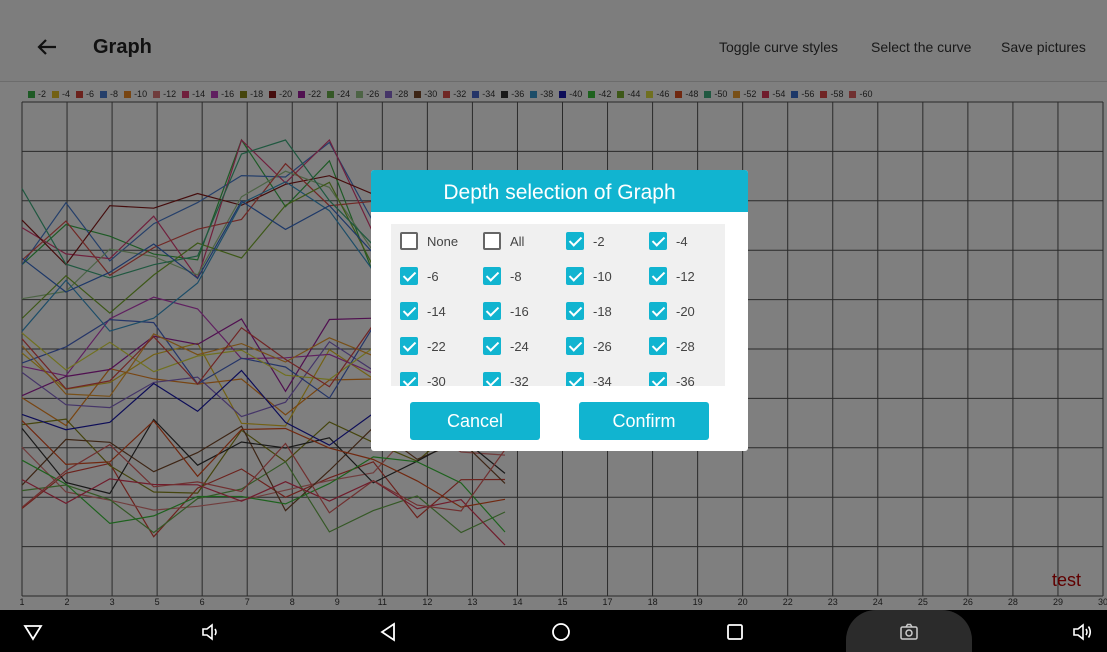  I want to click on checkbox-label: -4, so click(682, 241).